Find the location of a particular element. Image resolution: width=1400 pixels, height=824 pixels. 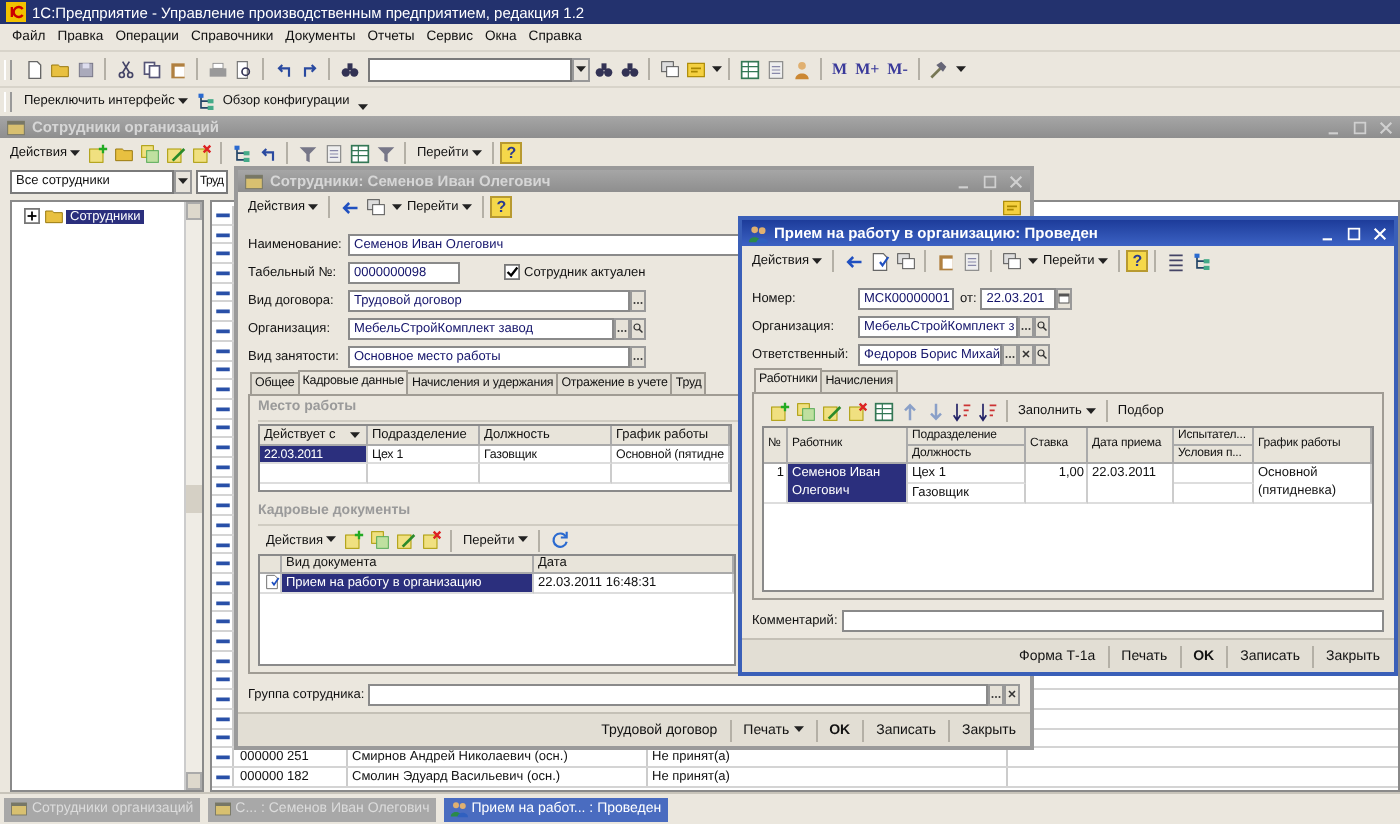

app-logo-icon is located at coordinates (16, 12).